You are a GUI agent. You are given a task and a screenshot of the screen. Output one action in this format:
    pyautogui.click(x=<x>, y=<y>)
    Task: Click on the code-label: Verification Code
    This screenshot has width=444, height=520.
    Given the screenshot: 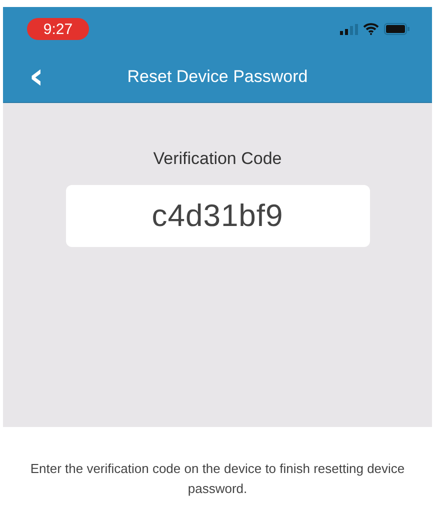 What is the action you would take?
    pyautogui.click(x=217, y=159)
    